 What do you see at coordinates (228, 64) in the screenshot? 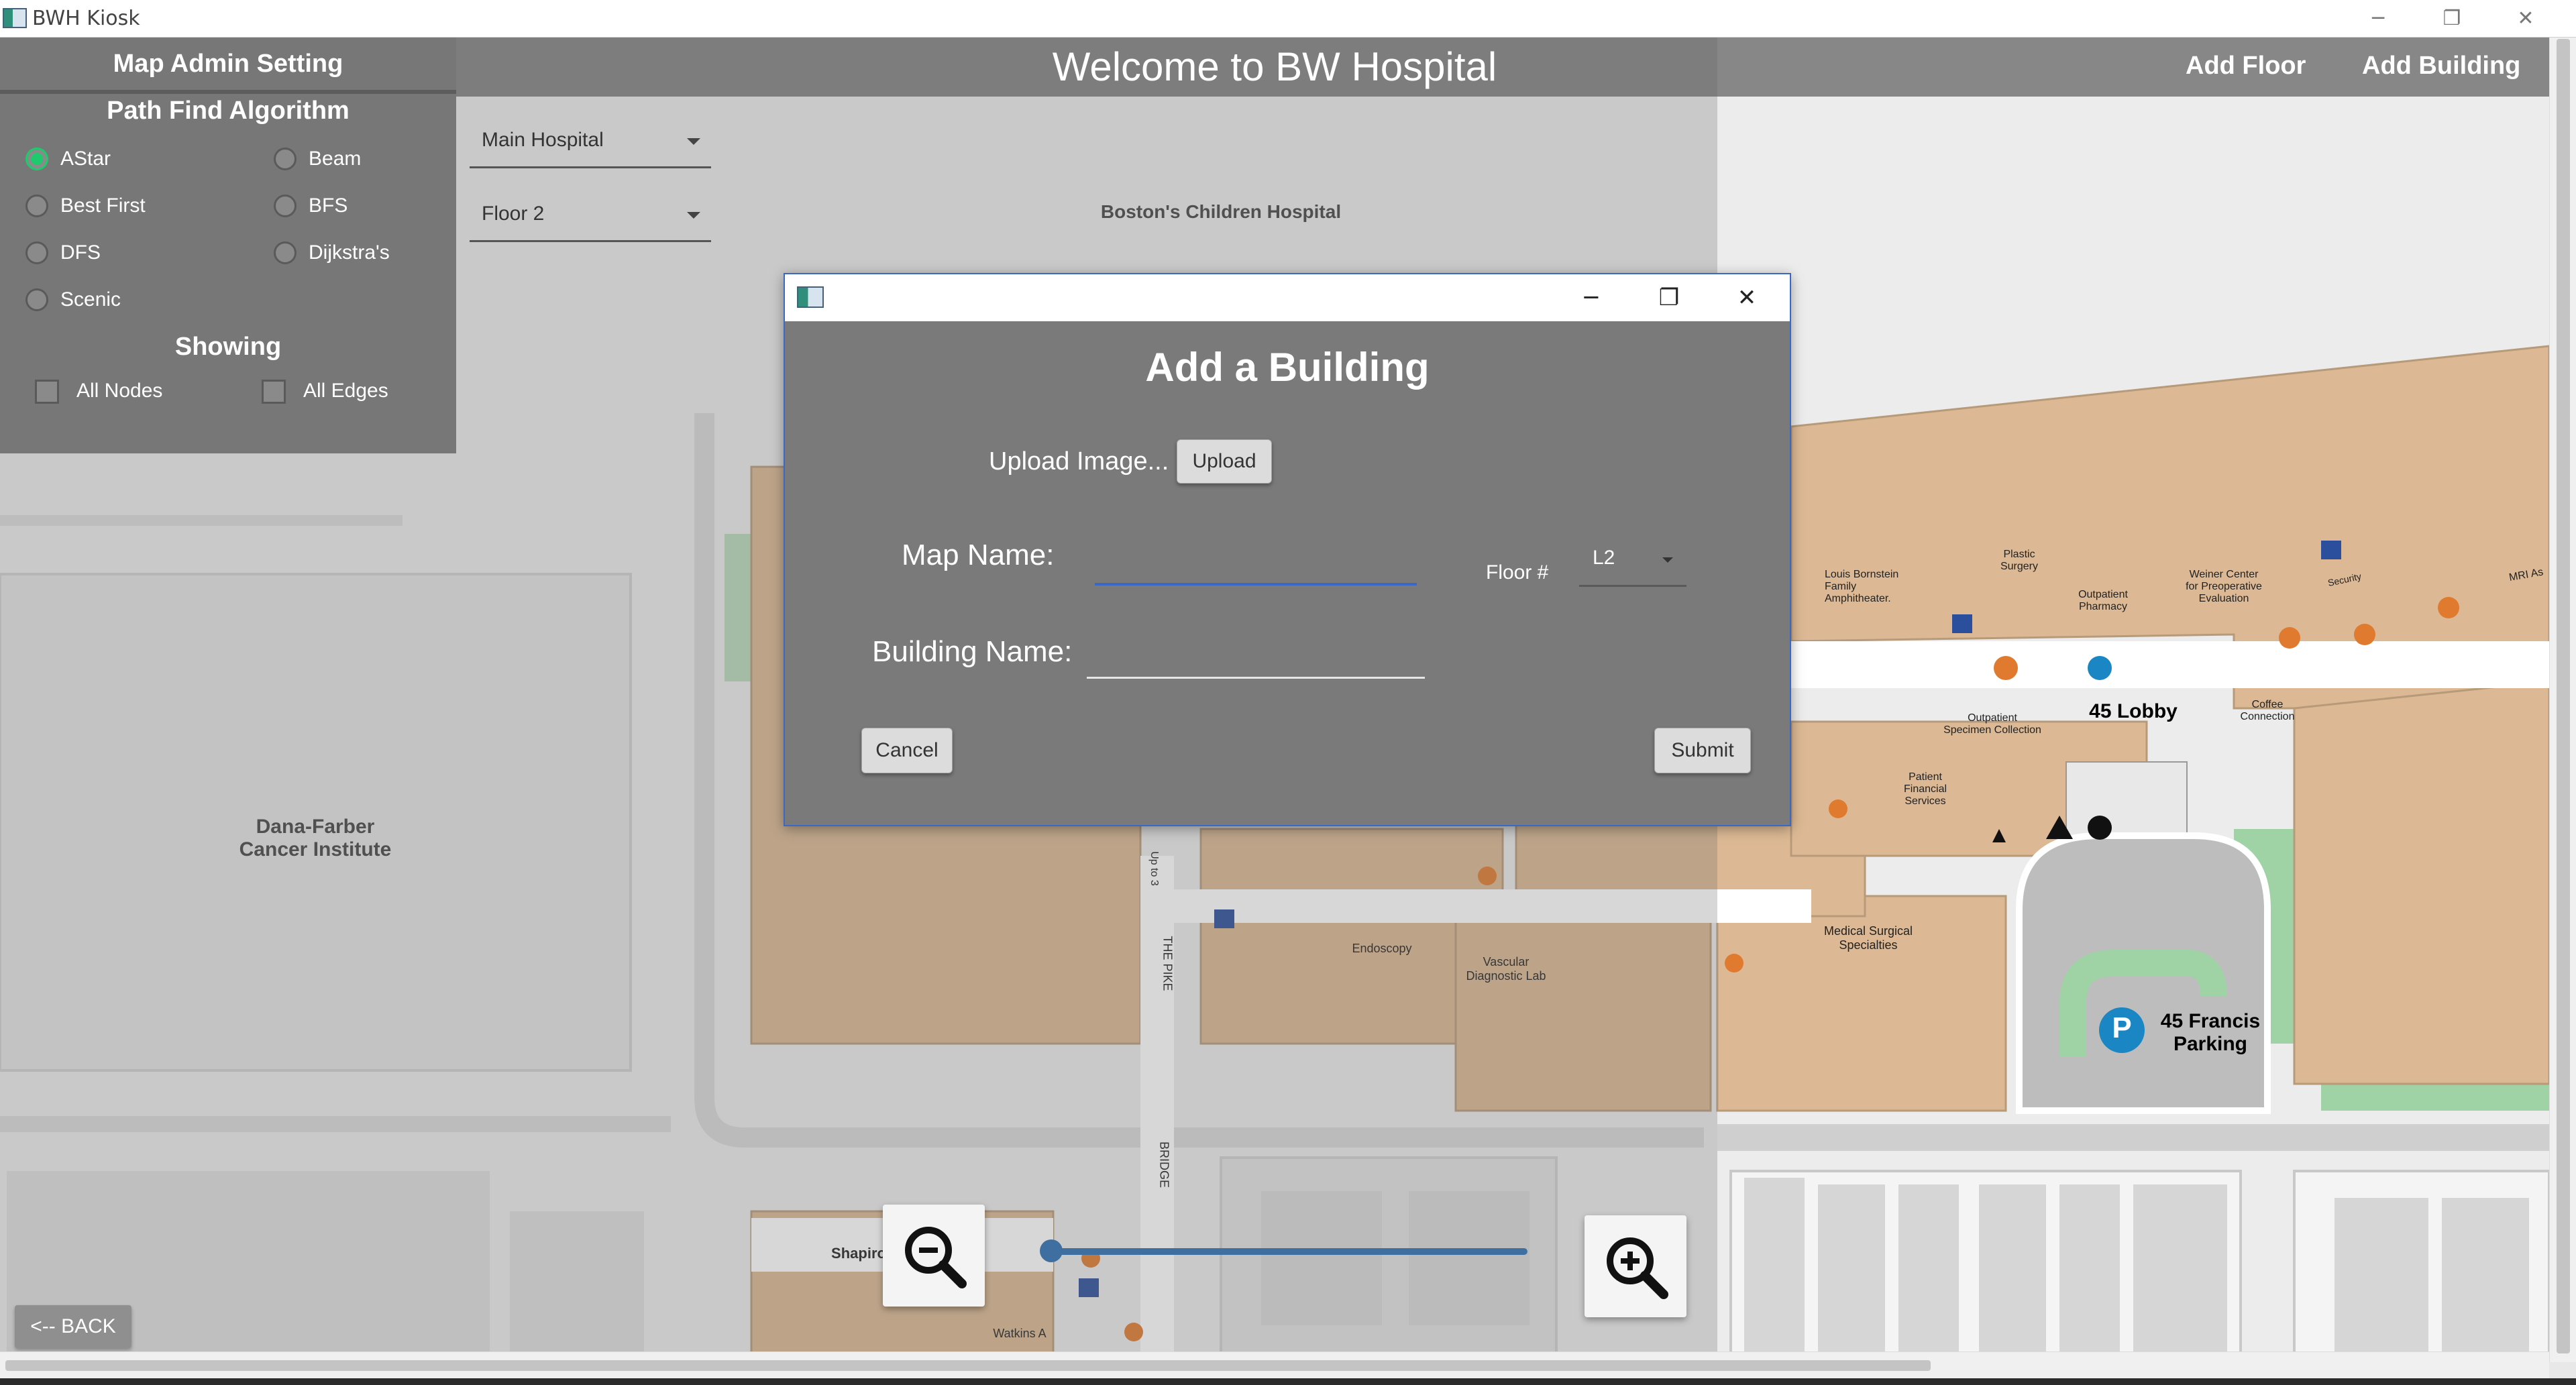
I see `admin-panel-title: Map Admin Setting` at bounding box center [228, 64].